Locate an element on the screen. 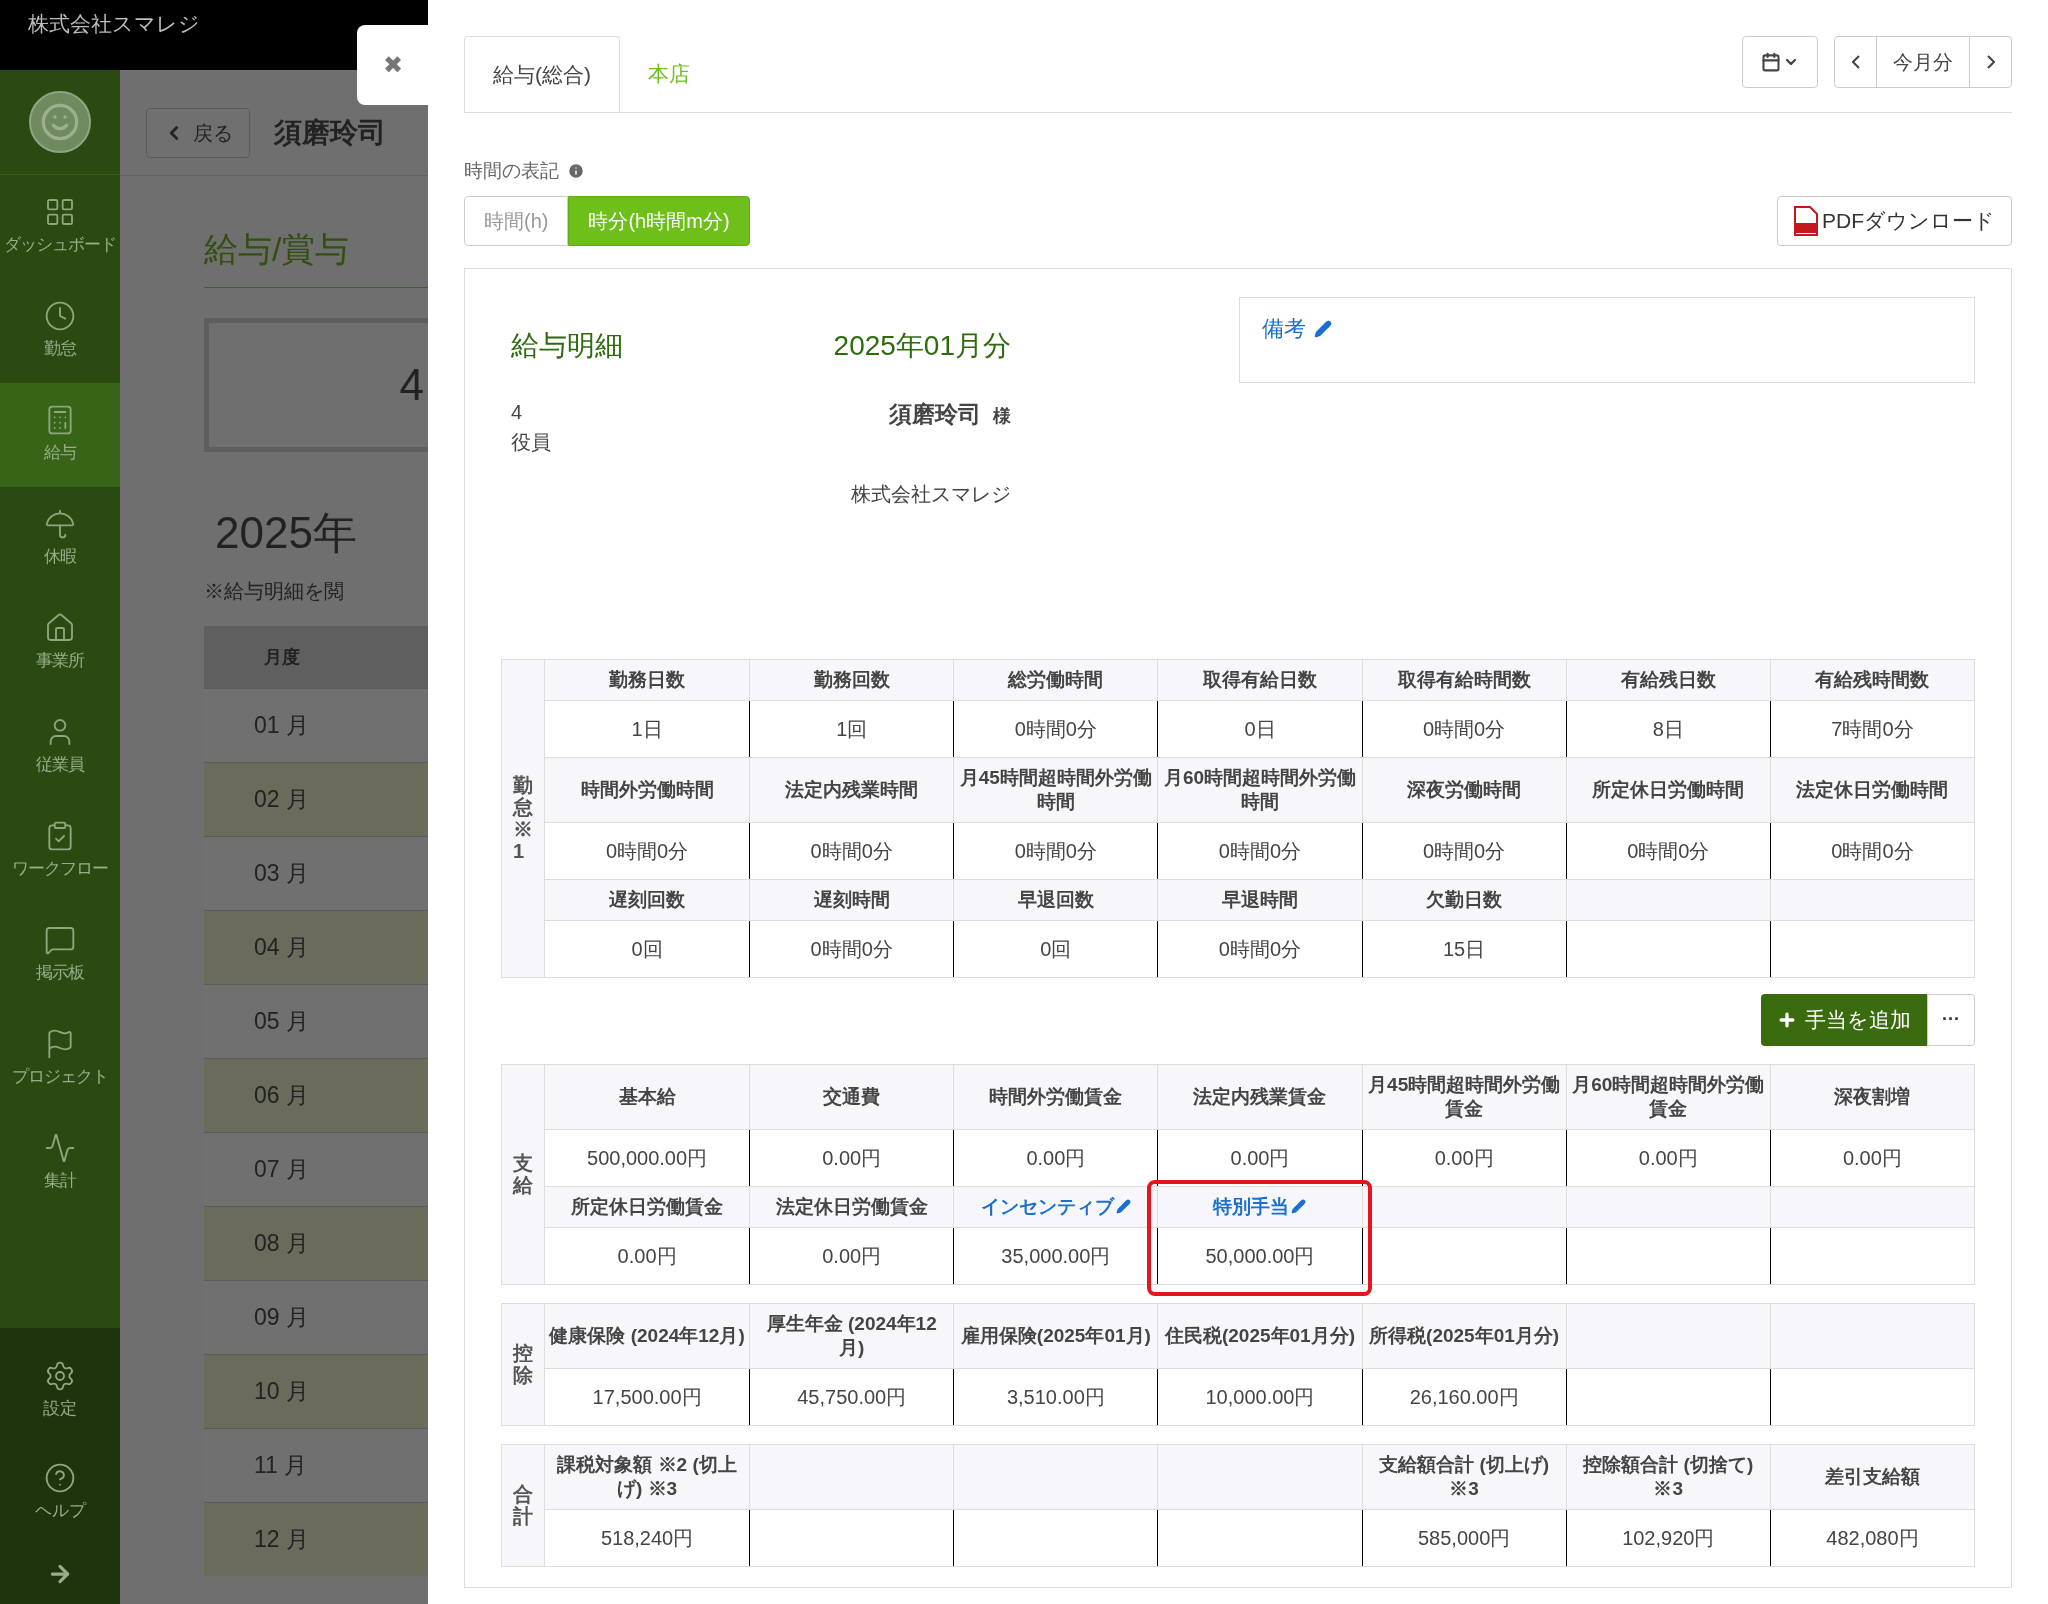 The image size is (2048, 1604). column-header: 健康保険 (2024年12月) is located at coordinates (647, 1335).